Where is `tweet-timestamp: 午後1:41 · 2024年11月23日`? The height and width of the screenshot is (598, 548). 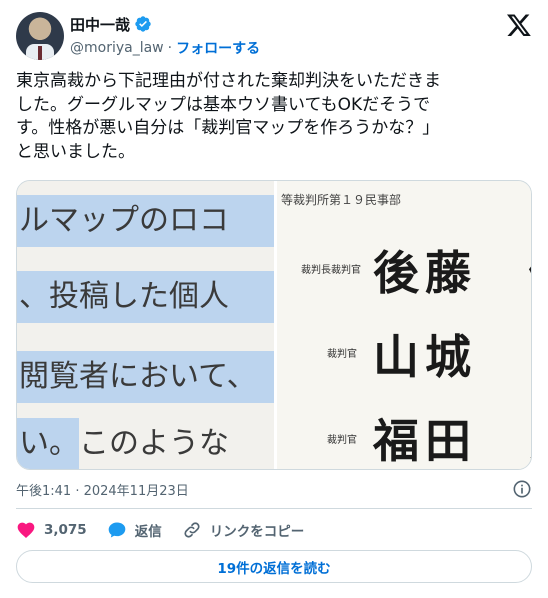 tweet-timestamp: 午後1:41 · 2024年11月23日 is located at coordinates (102, 489).